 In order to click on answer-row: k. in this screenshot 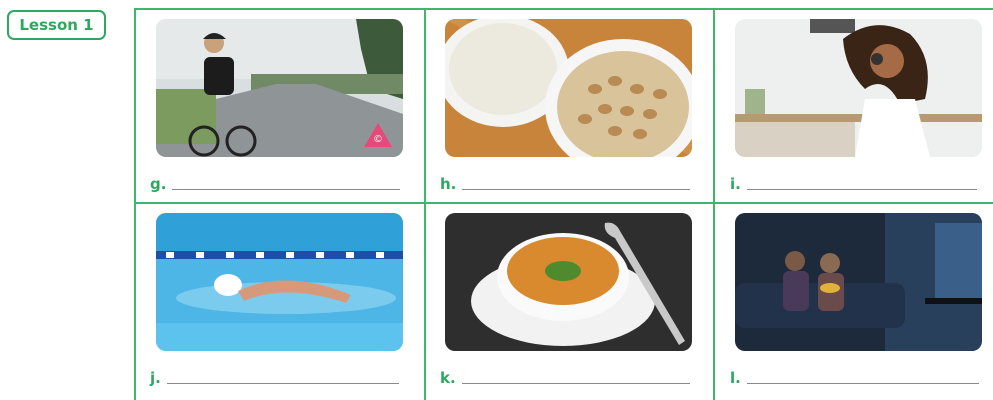, I will do `click(565, 378)`.